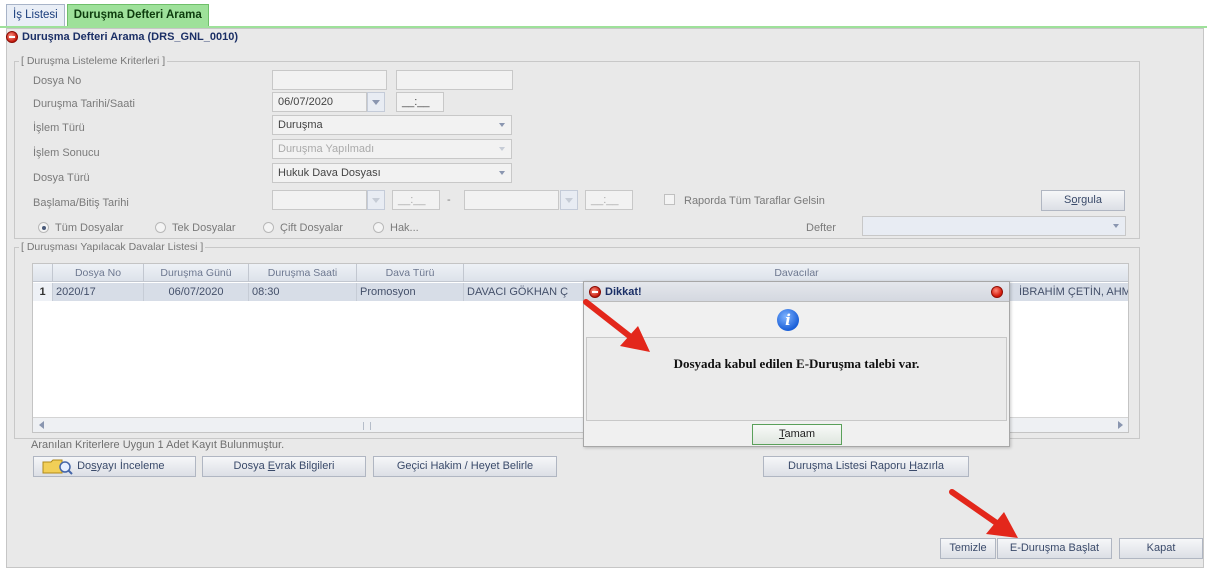 This screenshot has height=570, width=1207. Describe the element at coordinates (130, 466) in the screenshot. I see `dosyayi-inceleme-post: yayı İnceleme` at that location.